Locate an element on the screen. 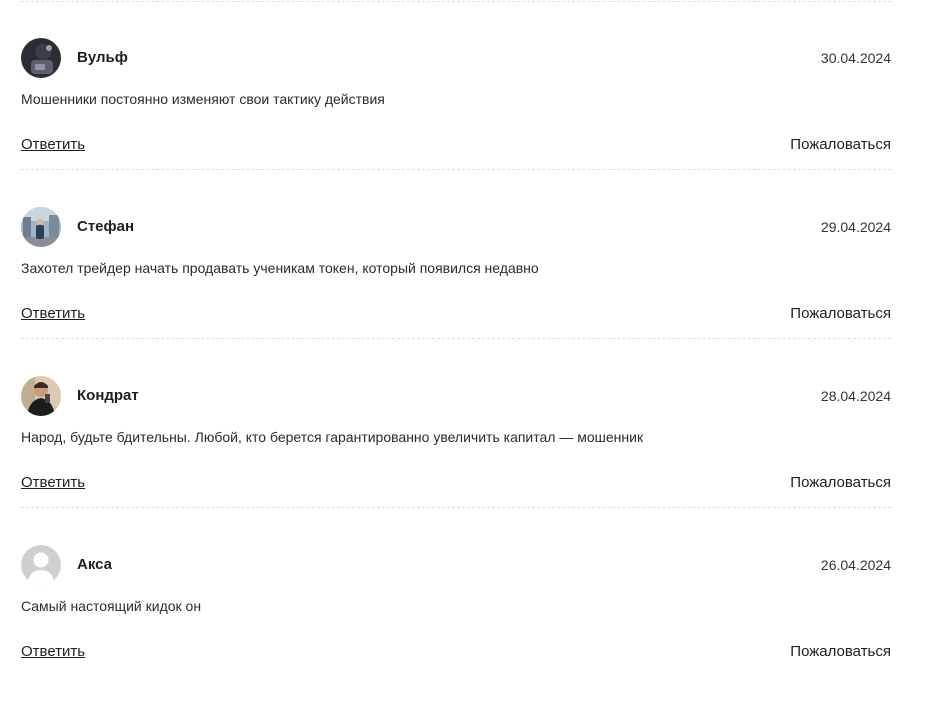 Image resolution: width=929 pixels, height=714 pixels. comment-date: 29.04.2024 is located at coordinates (855, 227).